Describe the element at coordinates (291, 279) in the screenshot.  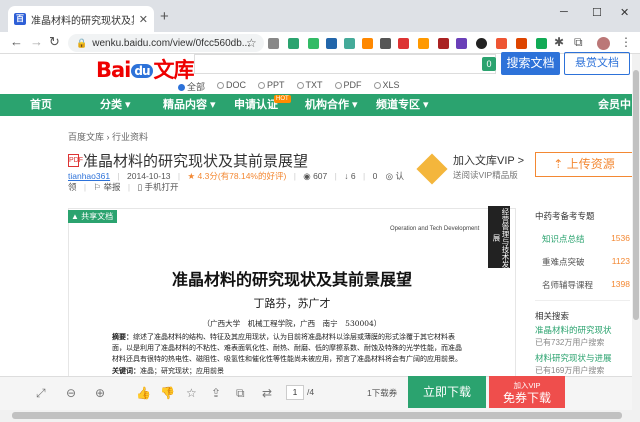
I see `paper-title: 准晶材料的研究现状及其前景展望` at that location.